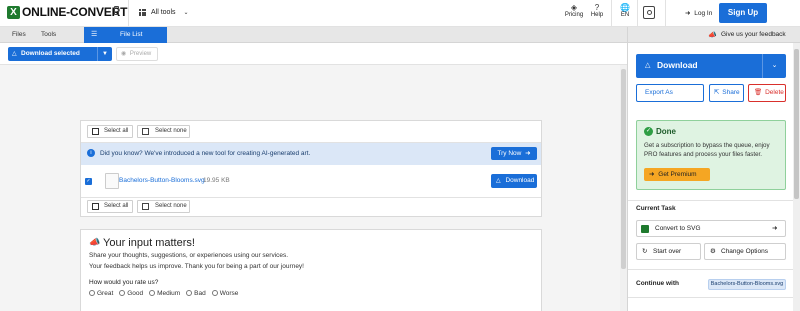  I want to click on file-size: 19.95 KB, so click(216, 180).